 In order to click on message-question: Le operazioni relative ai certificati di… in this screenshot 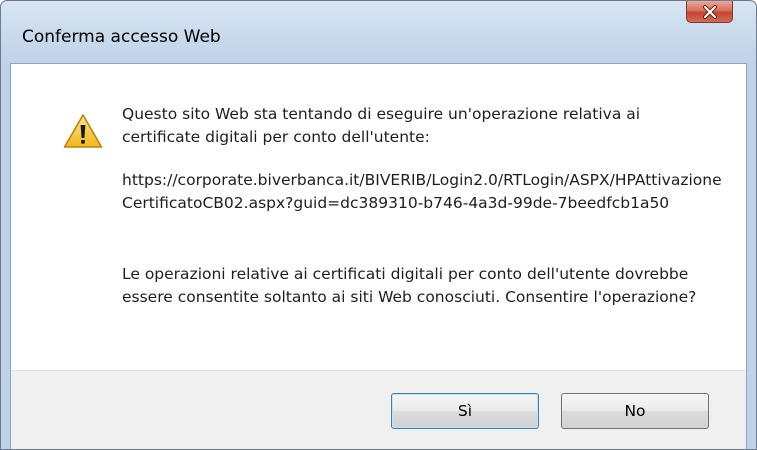, I will do `click(409, 285)`.